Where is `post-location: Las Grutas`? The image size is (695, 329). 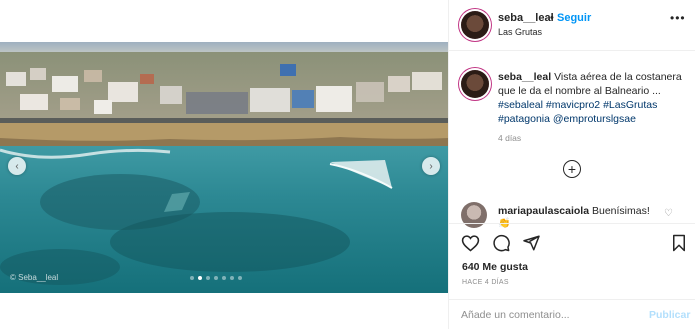 post-location: Las Grutas is located at coordinates (520, 32).